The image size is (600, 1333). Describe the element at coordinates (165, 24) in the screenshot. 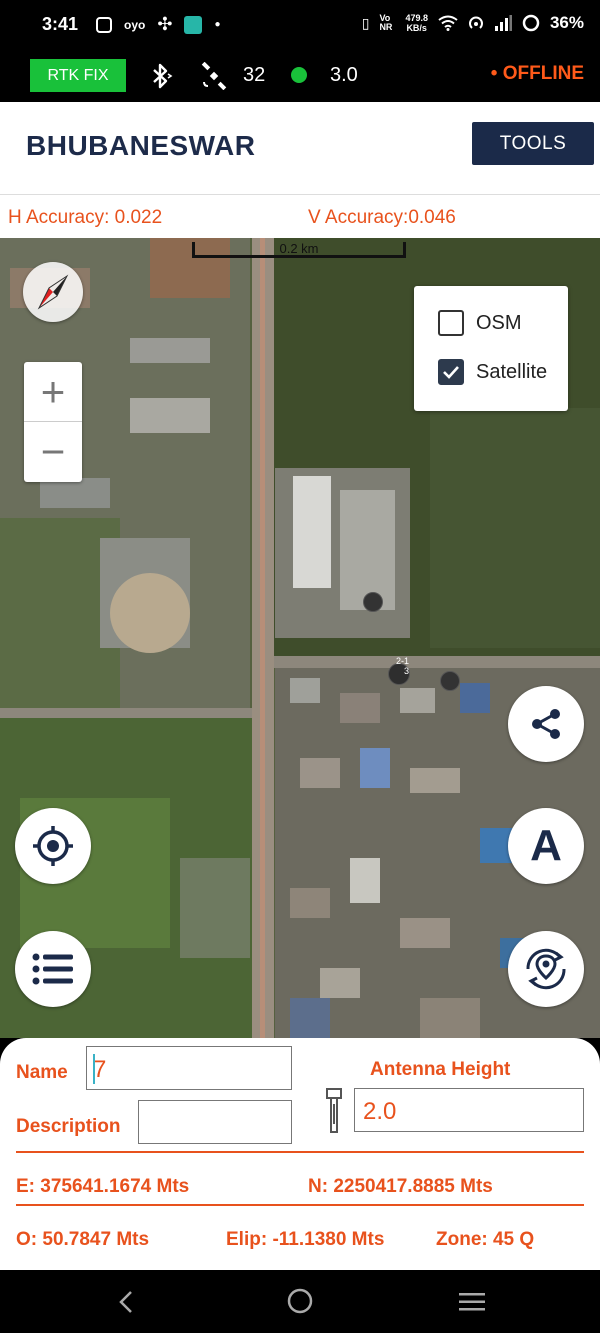

I see `fan-icon: ✣` at that location.